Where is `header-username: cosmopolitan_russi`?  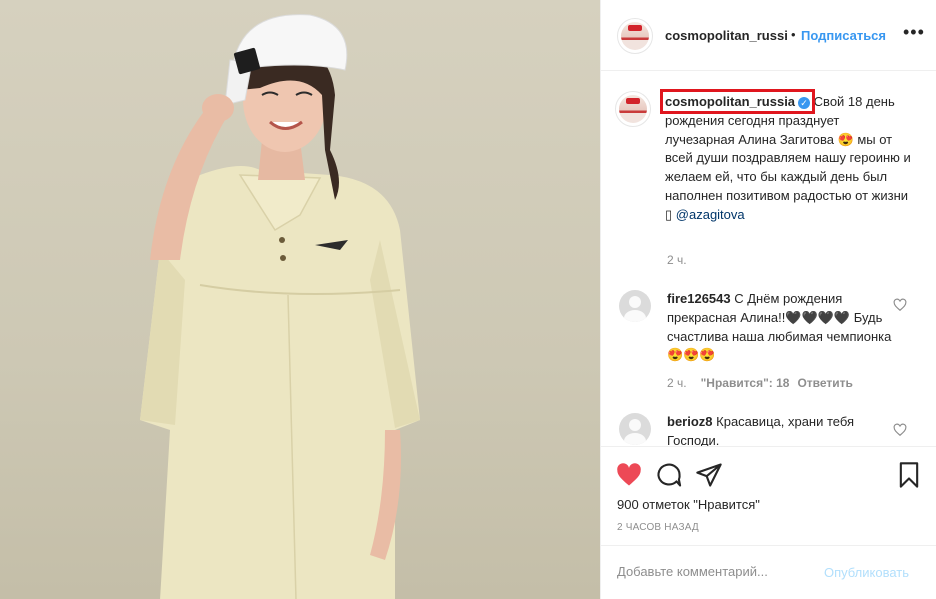
header-username: cosmopolitan_russi is located at coordinates (726, 35).